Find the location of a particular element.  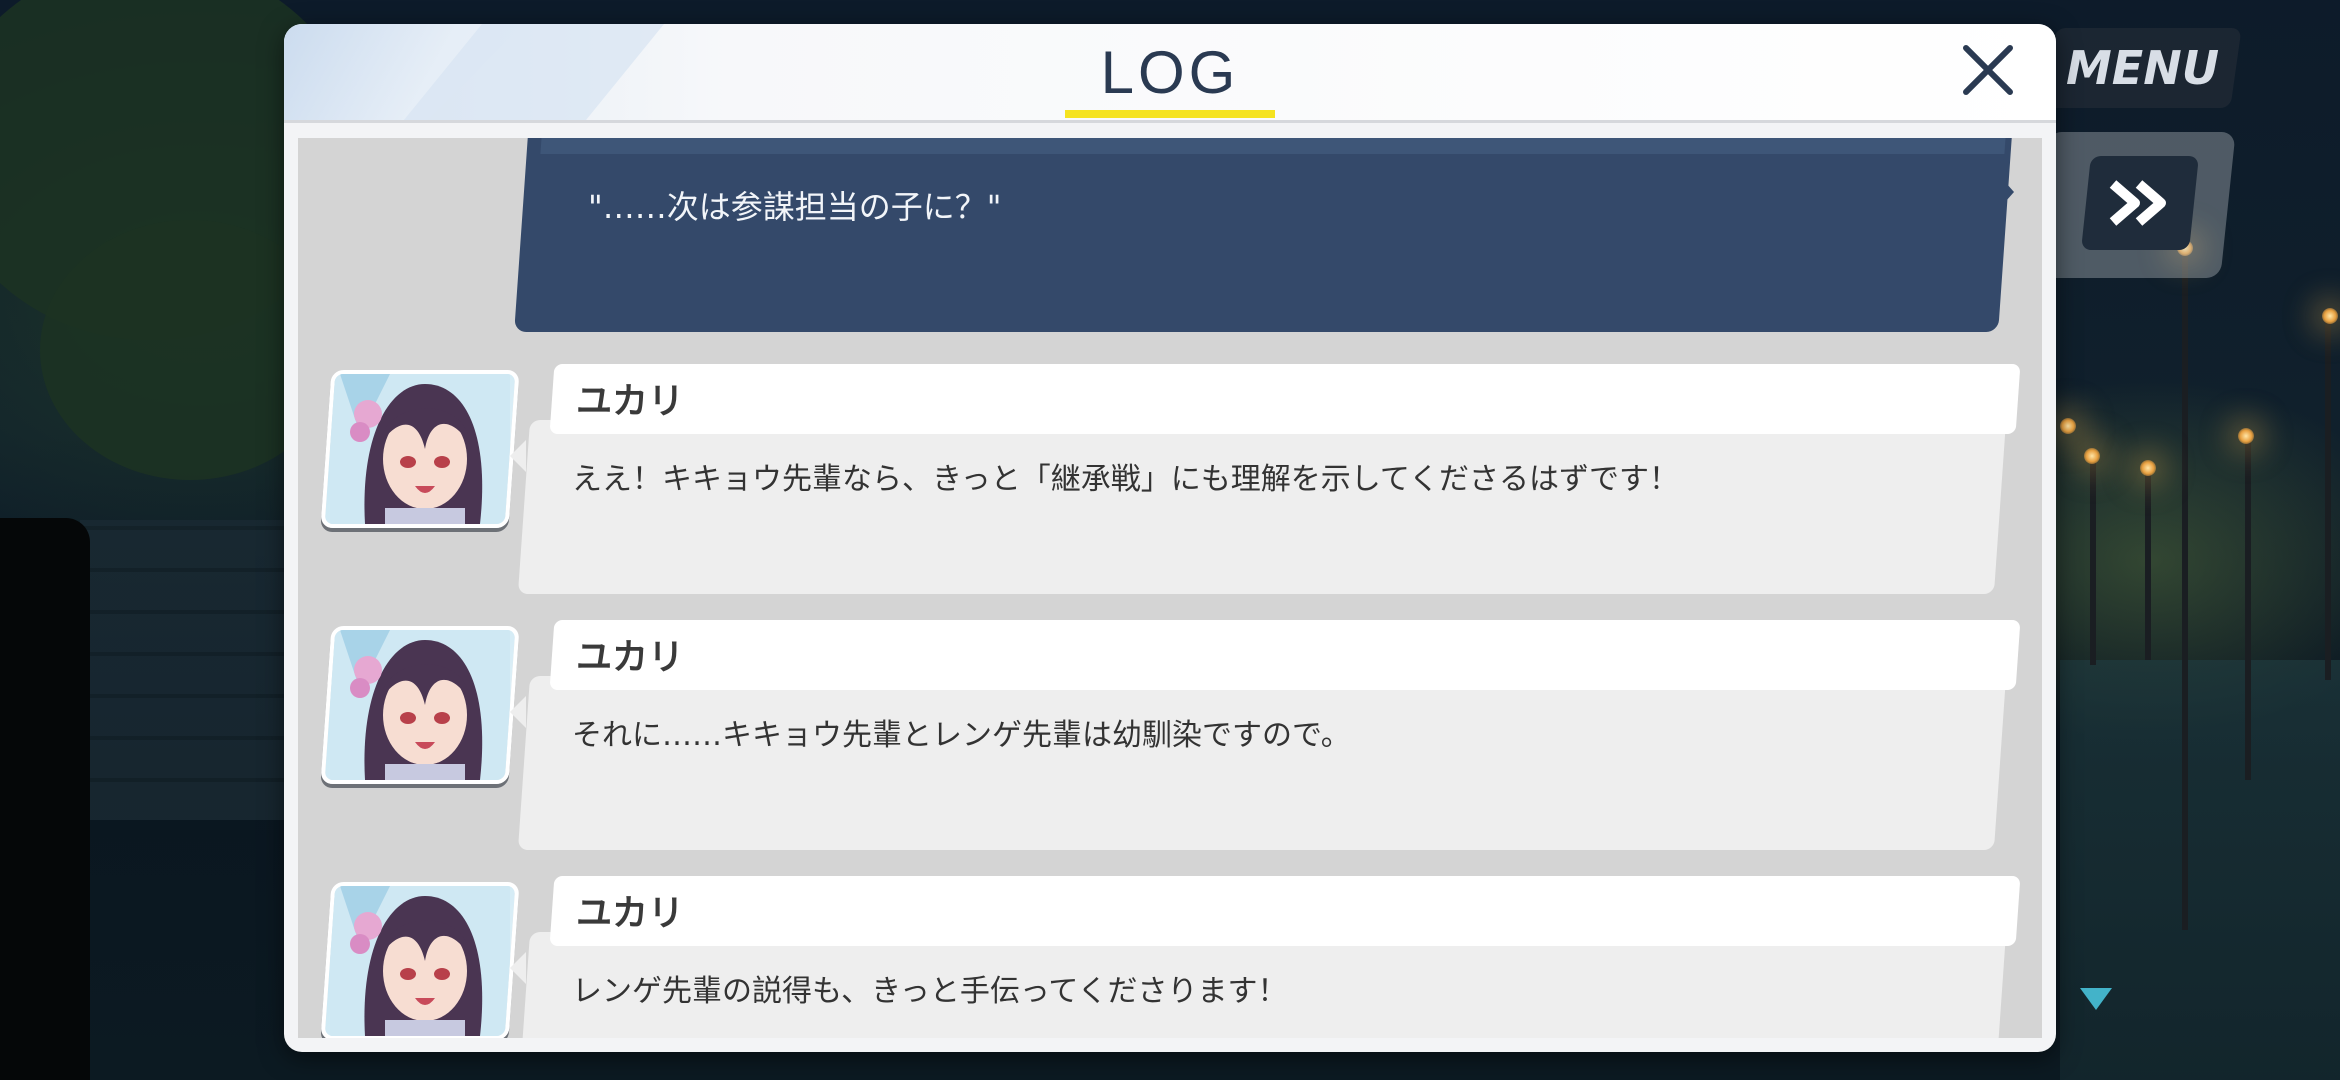

menu-label: MENU is located at coordinates (2143, 68).